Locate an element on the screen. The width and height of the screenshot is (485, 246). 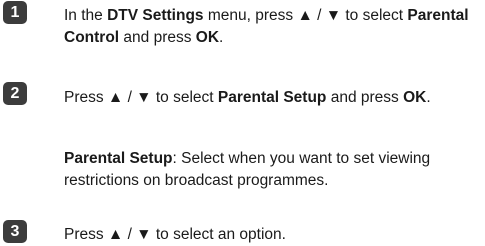
step-2-text-part: Press ▲ / ▼ to select is located at coordinates (141, 97).